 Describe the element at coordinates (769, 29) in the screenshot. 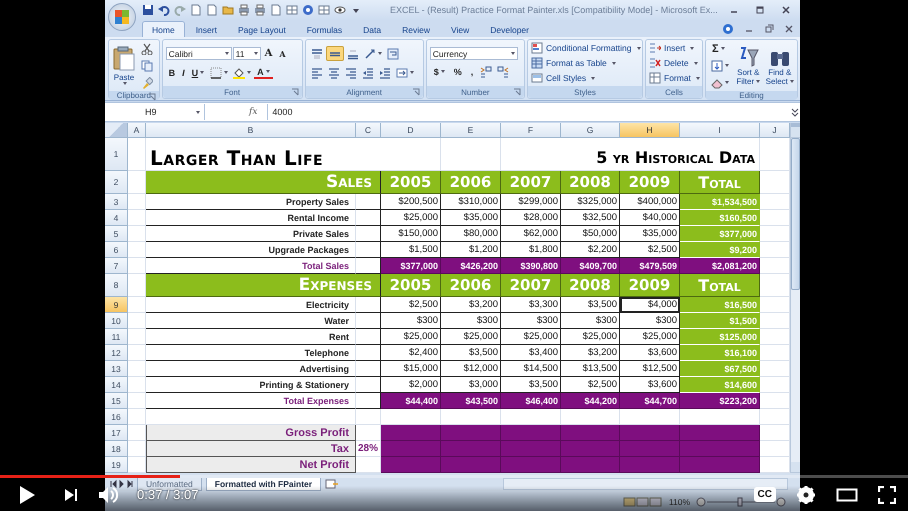

I see `restore-icon` at that location.